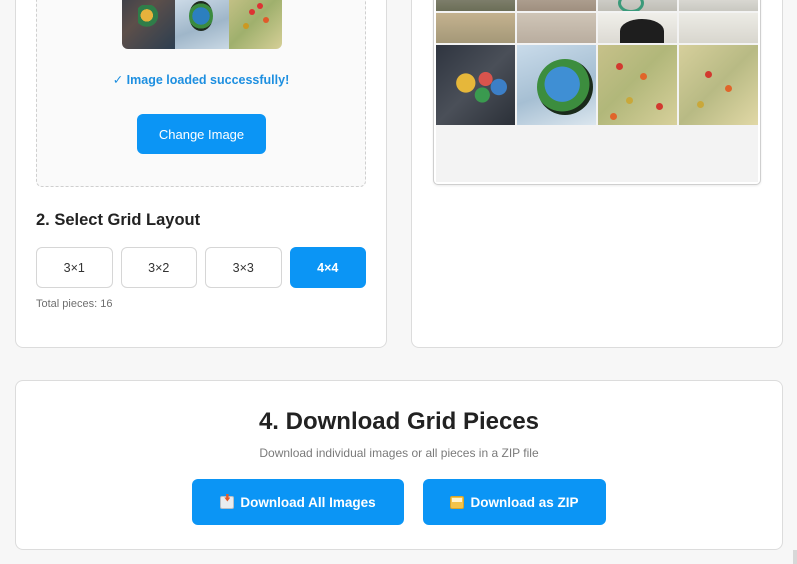  I want to click on download-all-images-button: Download All Images, so click(298, 502).